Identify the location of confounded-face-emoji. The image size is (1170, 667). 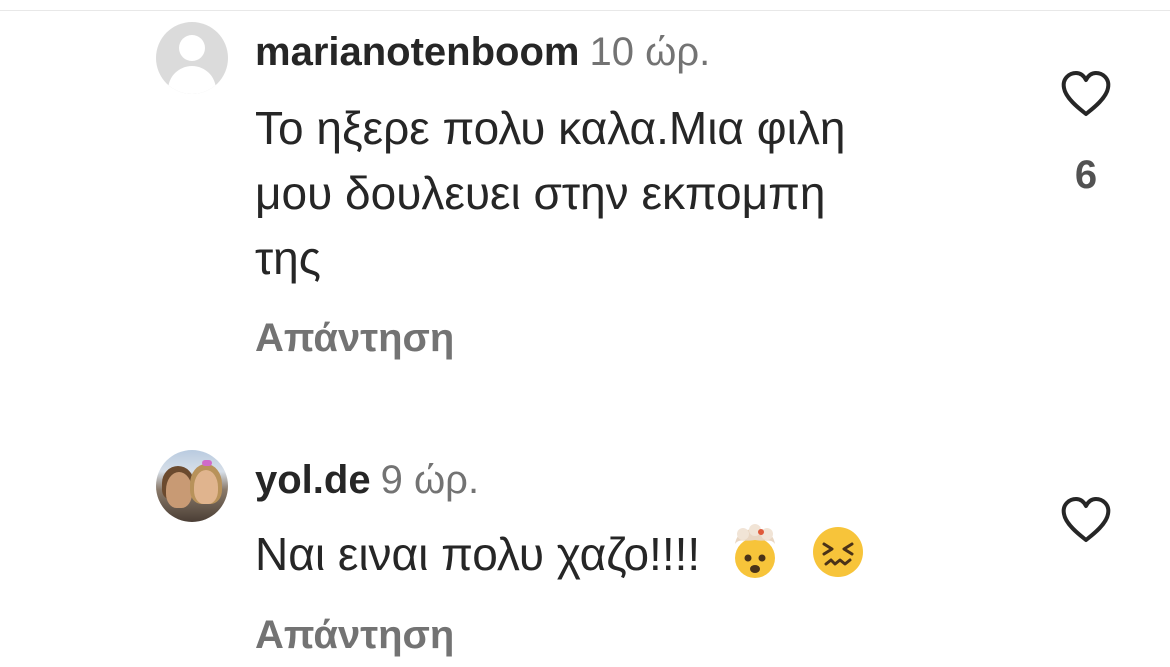
(837, 552).